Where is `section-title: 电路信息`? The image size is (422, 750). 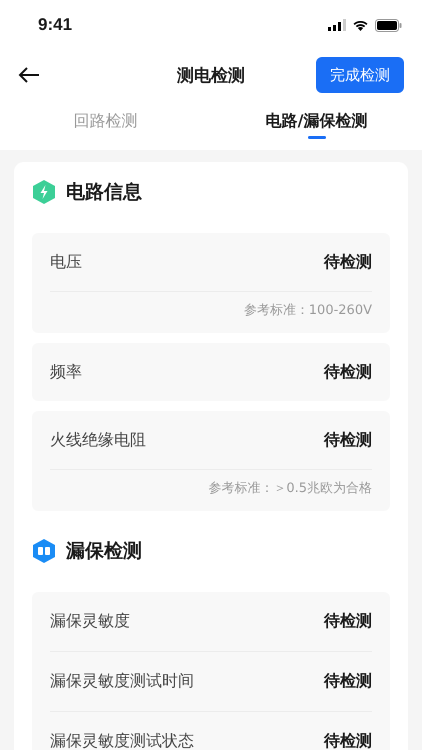
section-title: 电路信息 is located at coordinates (104, 192).